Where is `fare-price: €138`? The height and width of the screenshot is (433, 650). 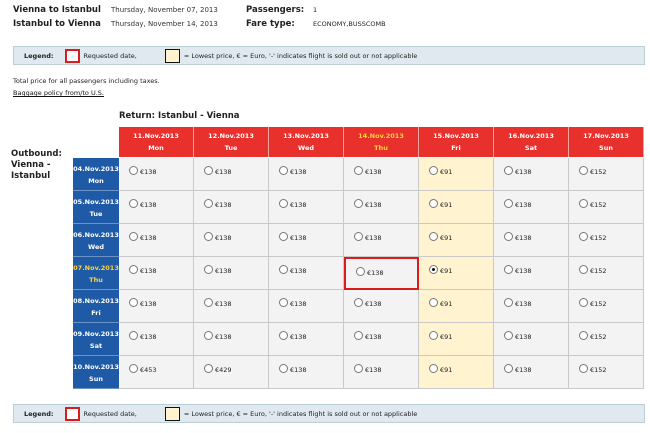 fare-price: €138 is located at coordinates (523, 271).